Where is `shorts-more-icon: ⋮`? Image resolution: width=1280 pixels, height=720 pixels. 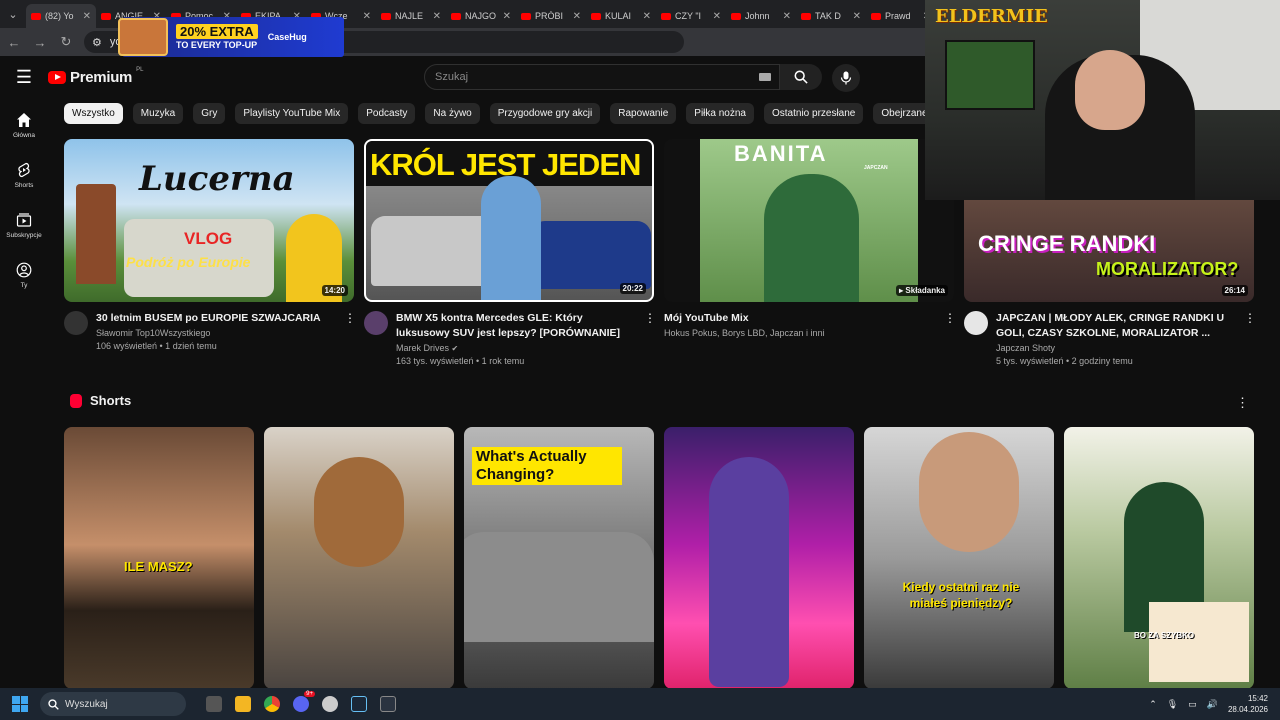 shorts-more-icon: ⋮ is located at coordinates (1242, 403).